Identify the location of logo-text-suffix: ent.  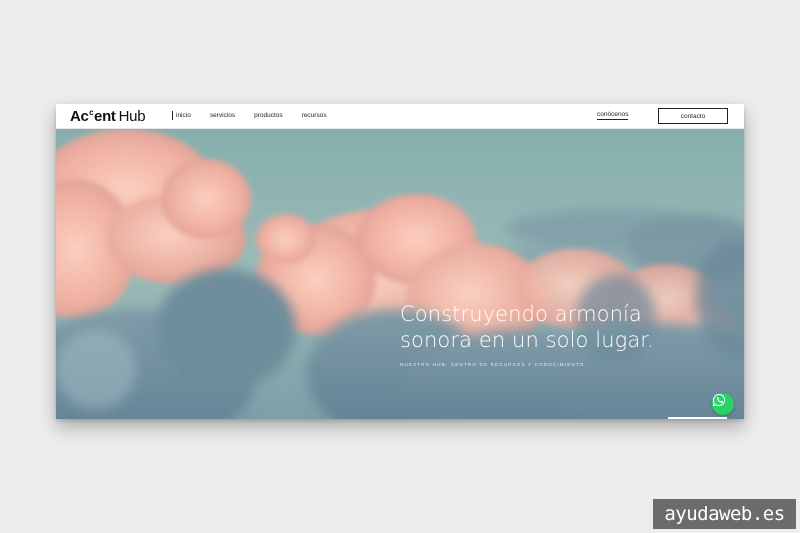
(105, 116).